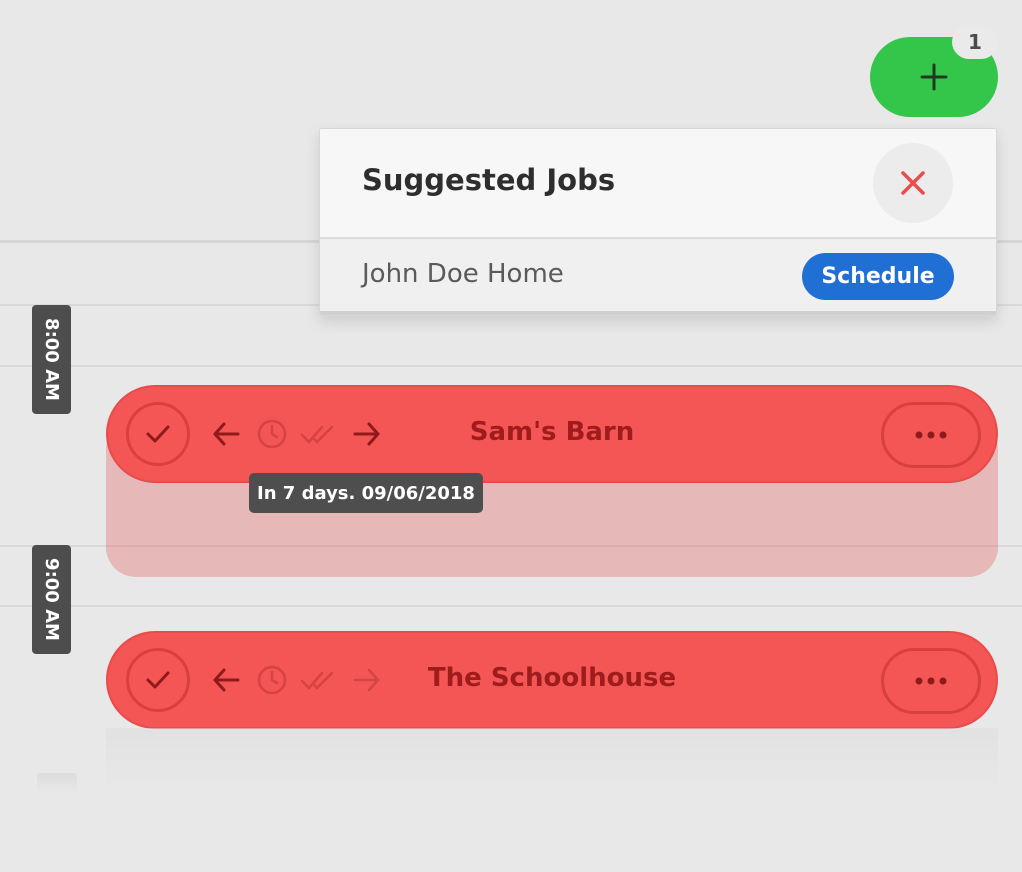 The width and height of the screenshot is (1022, 872). I want to click on time-label-text: 8:00 AM, so click(52, 359).